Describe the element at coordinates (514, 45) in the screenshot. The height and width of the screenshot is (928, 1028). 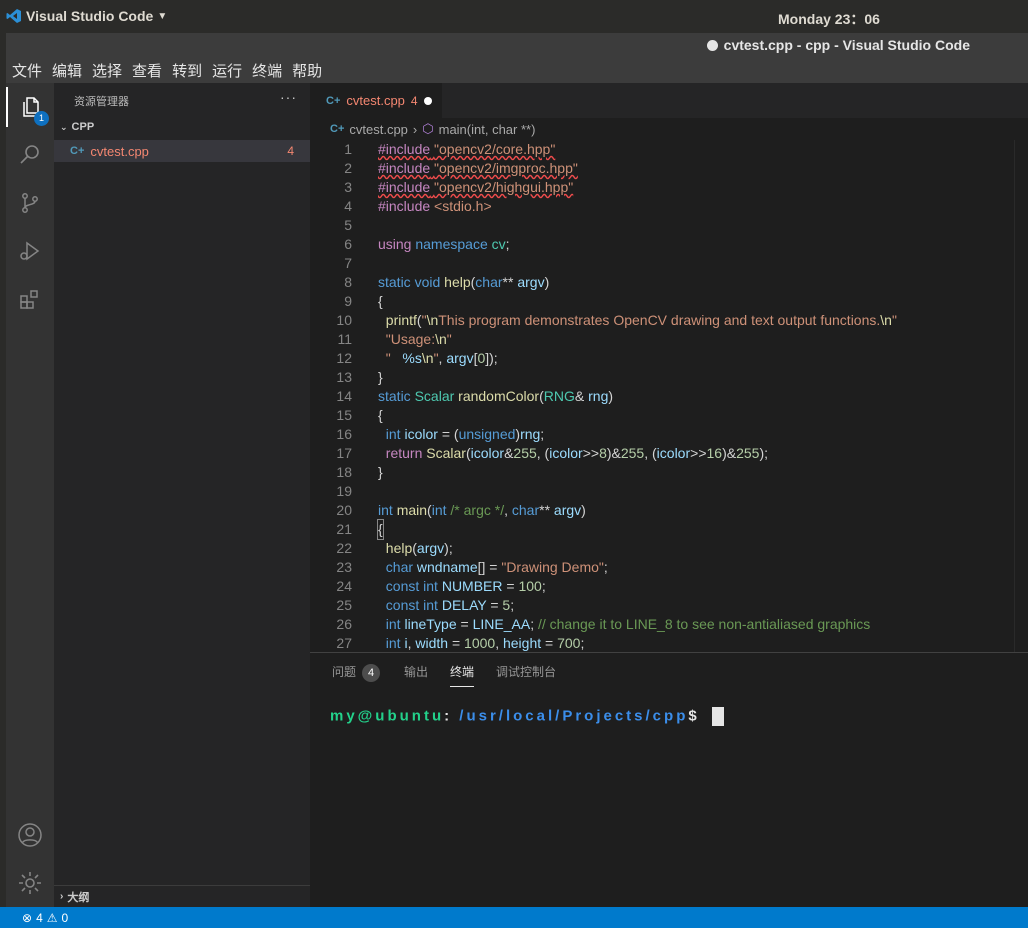
I see `window-title-bar: cvtest.cpp - cpp - Visual Studio Code` at that location.